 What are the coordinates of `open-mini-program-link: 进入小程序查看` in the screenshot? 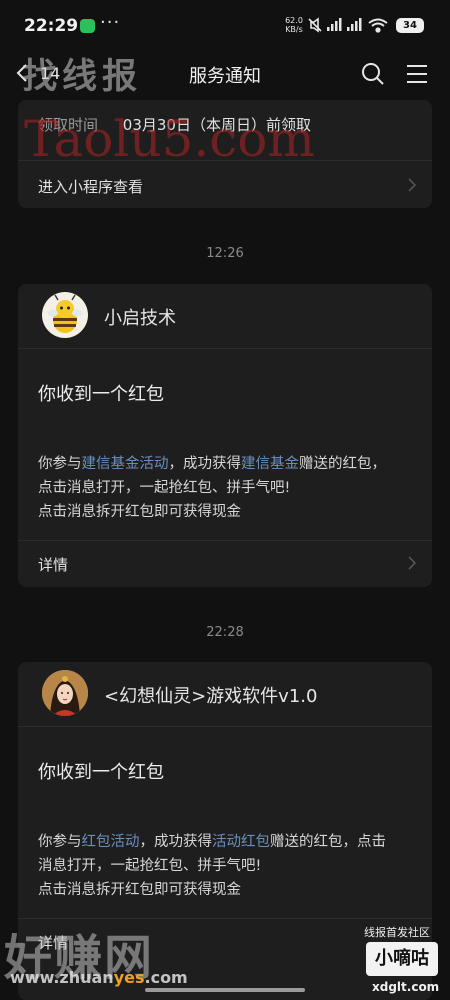 It's located at (90, 186).